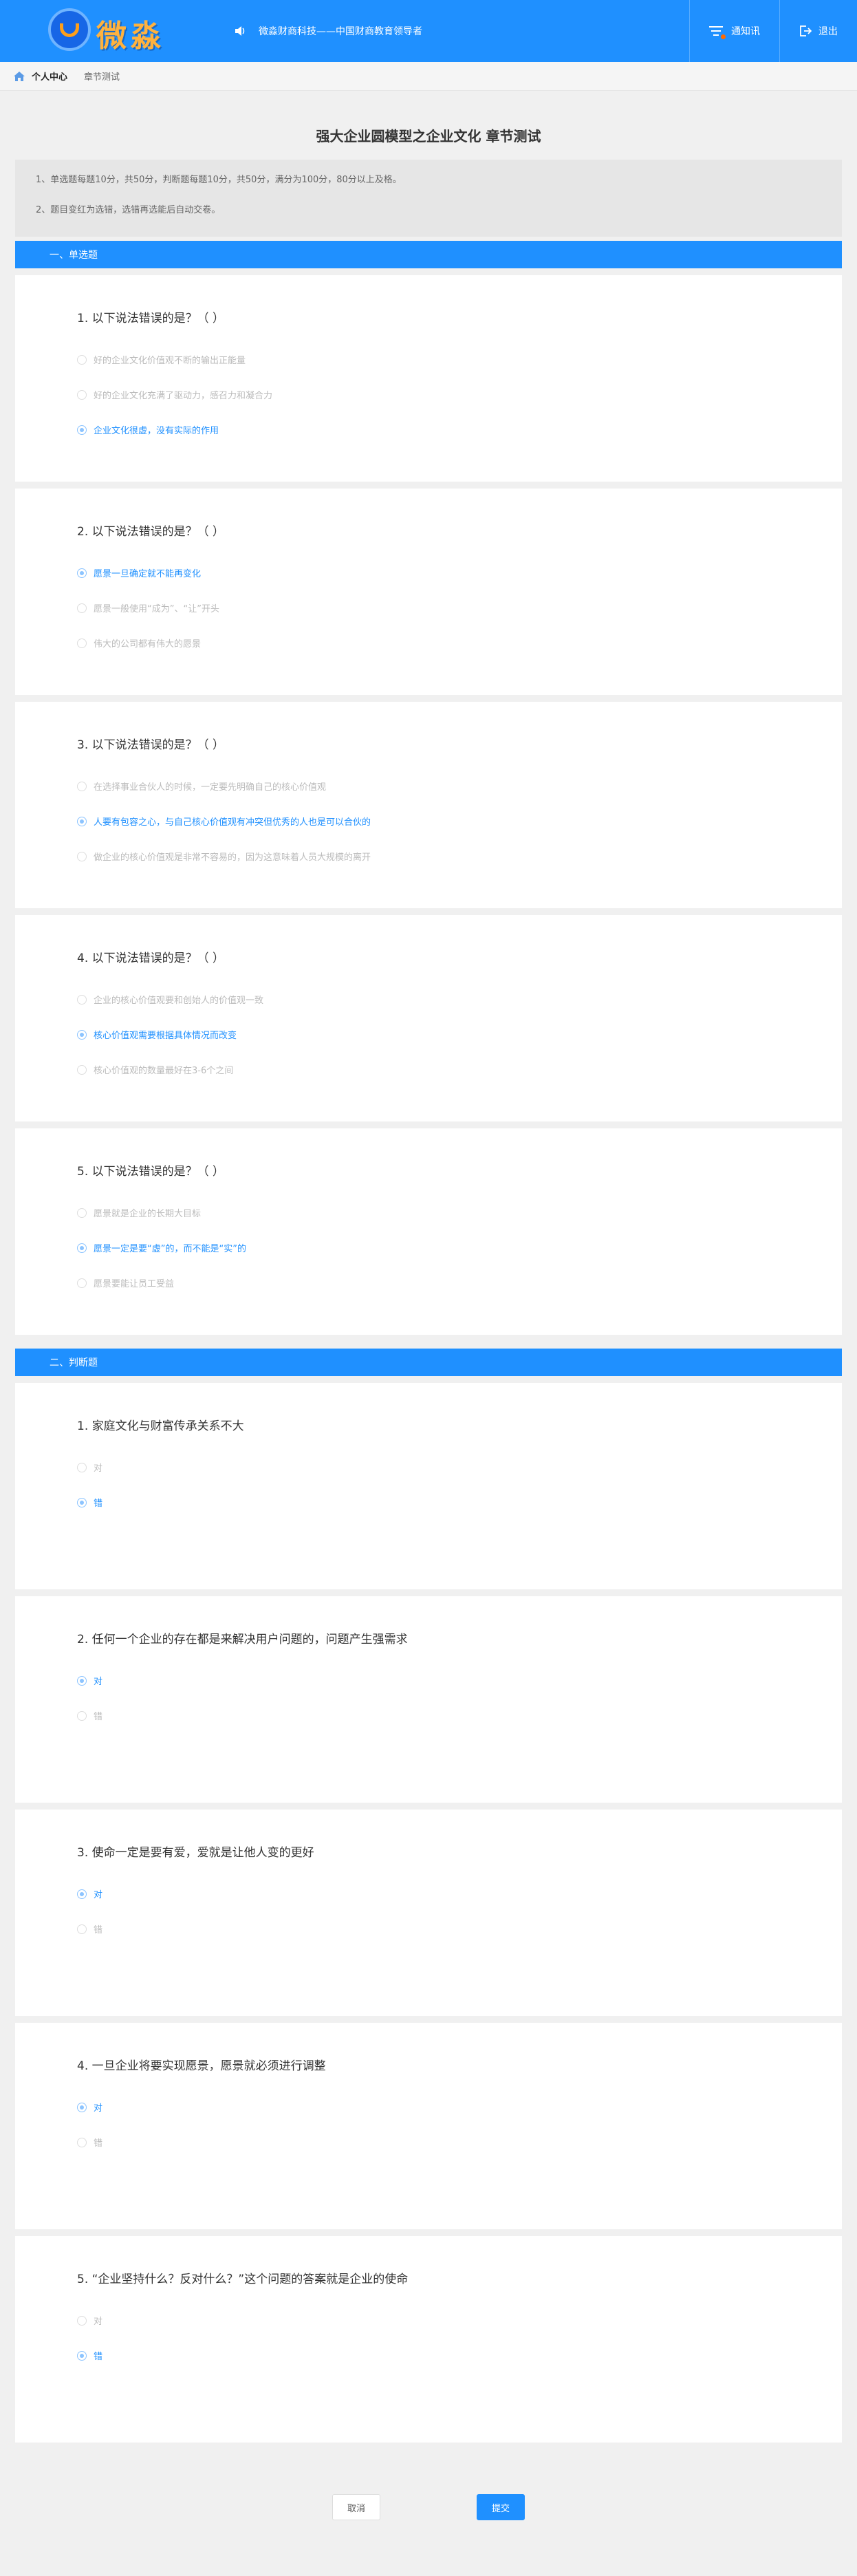 The image size is (857, 2576). Describe the element at coordinates (196, 1853) in the screenshot. I see `question-text: 3. 使命一定是要有爱，爱就是让他人变的更好` at that location.